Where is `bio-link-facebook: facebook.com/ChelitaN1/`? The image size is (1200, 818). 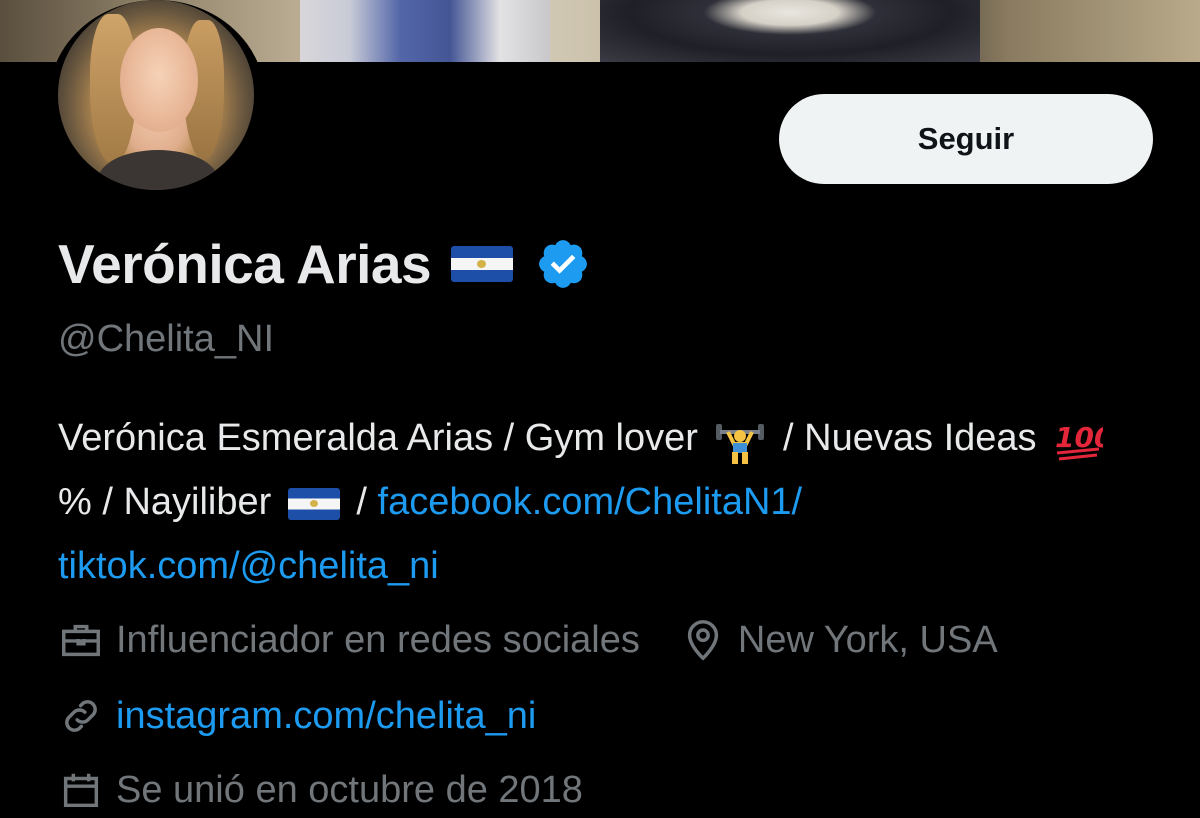 bio-link-facebook: facebook.com/ChelitaN1/ is located at coordinates (590, 502).